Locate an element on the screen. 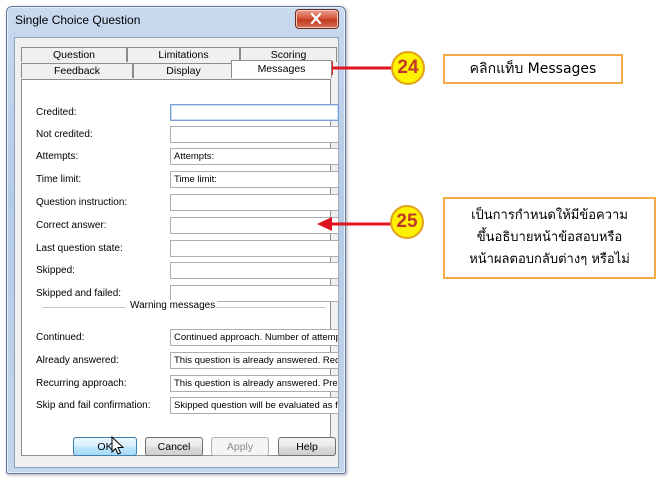 This screenshot has width=658, height=482. cancel-button: Cancel is located at coordinates (174, 446).